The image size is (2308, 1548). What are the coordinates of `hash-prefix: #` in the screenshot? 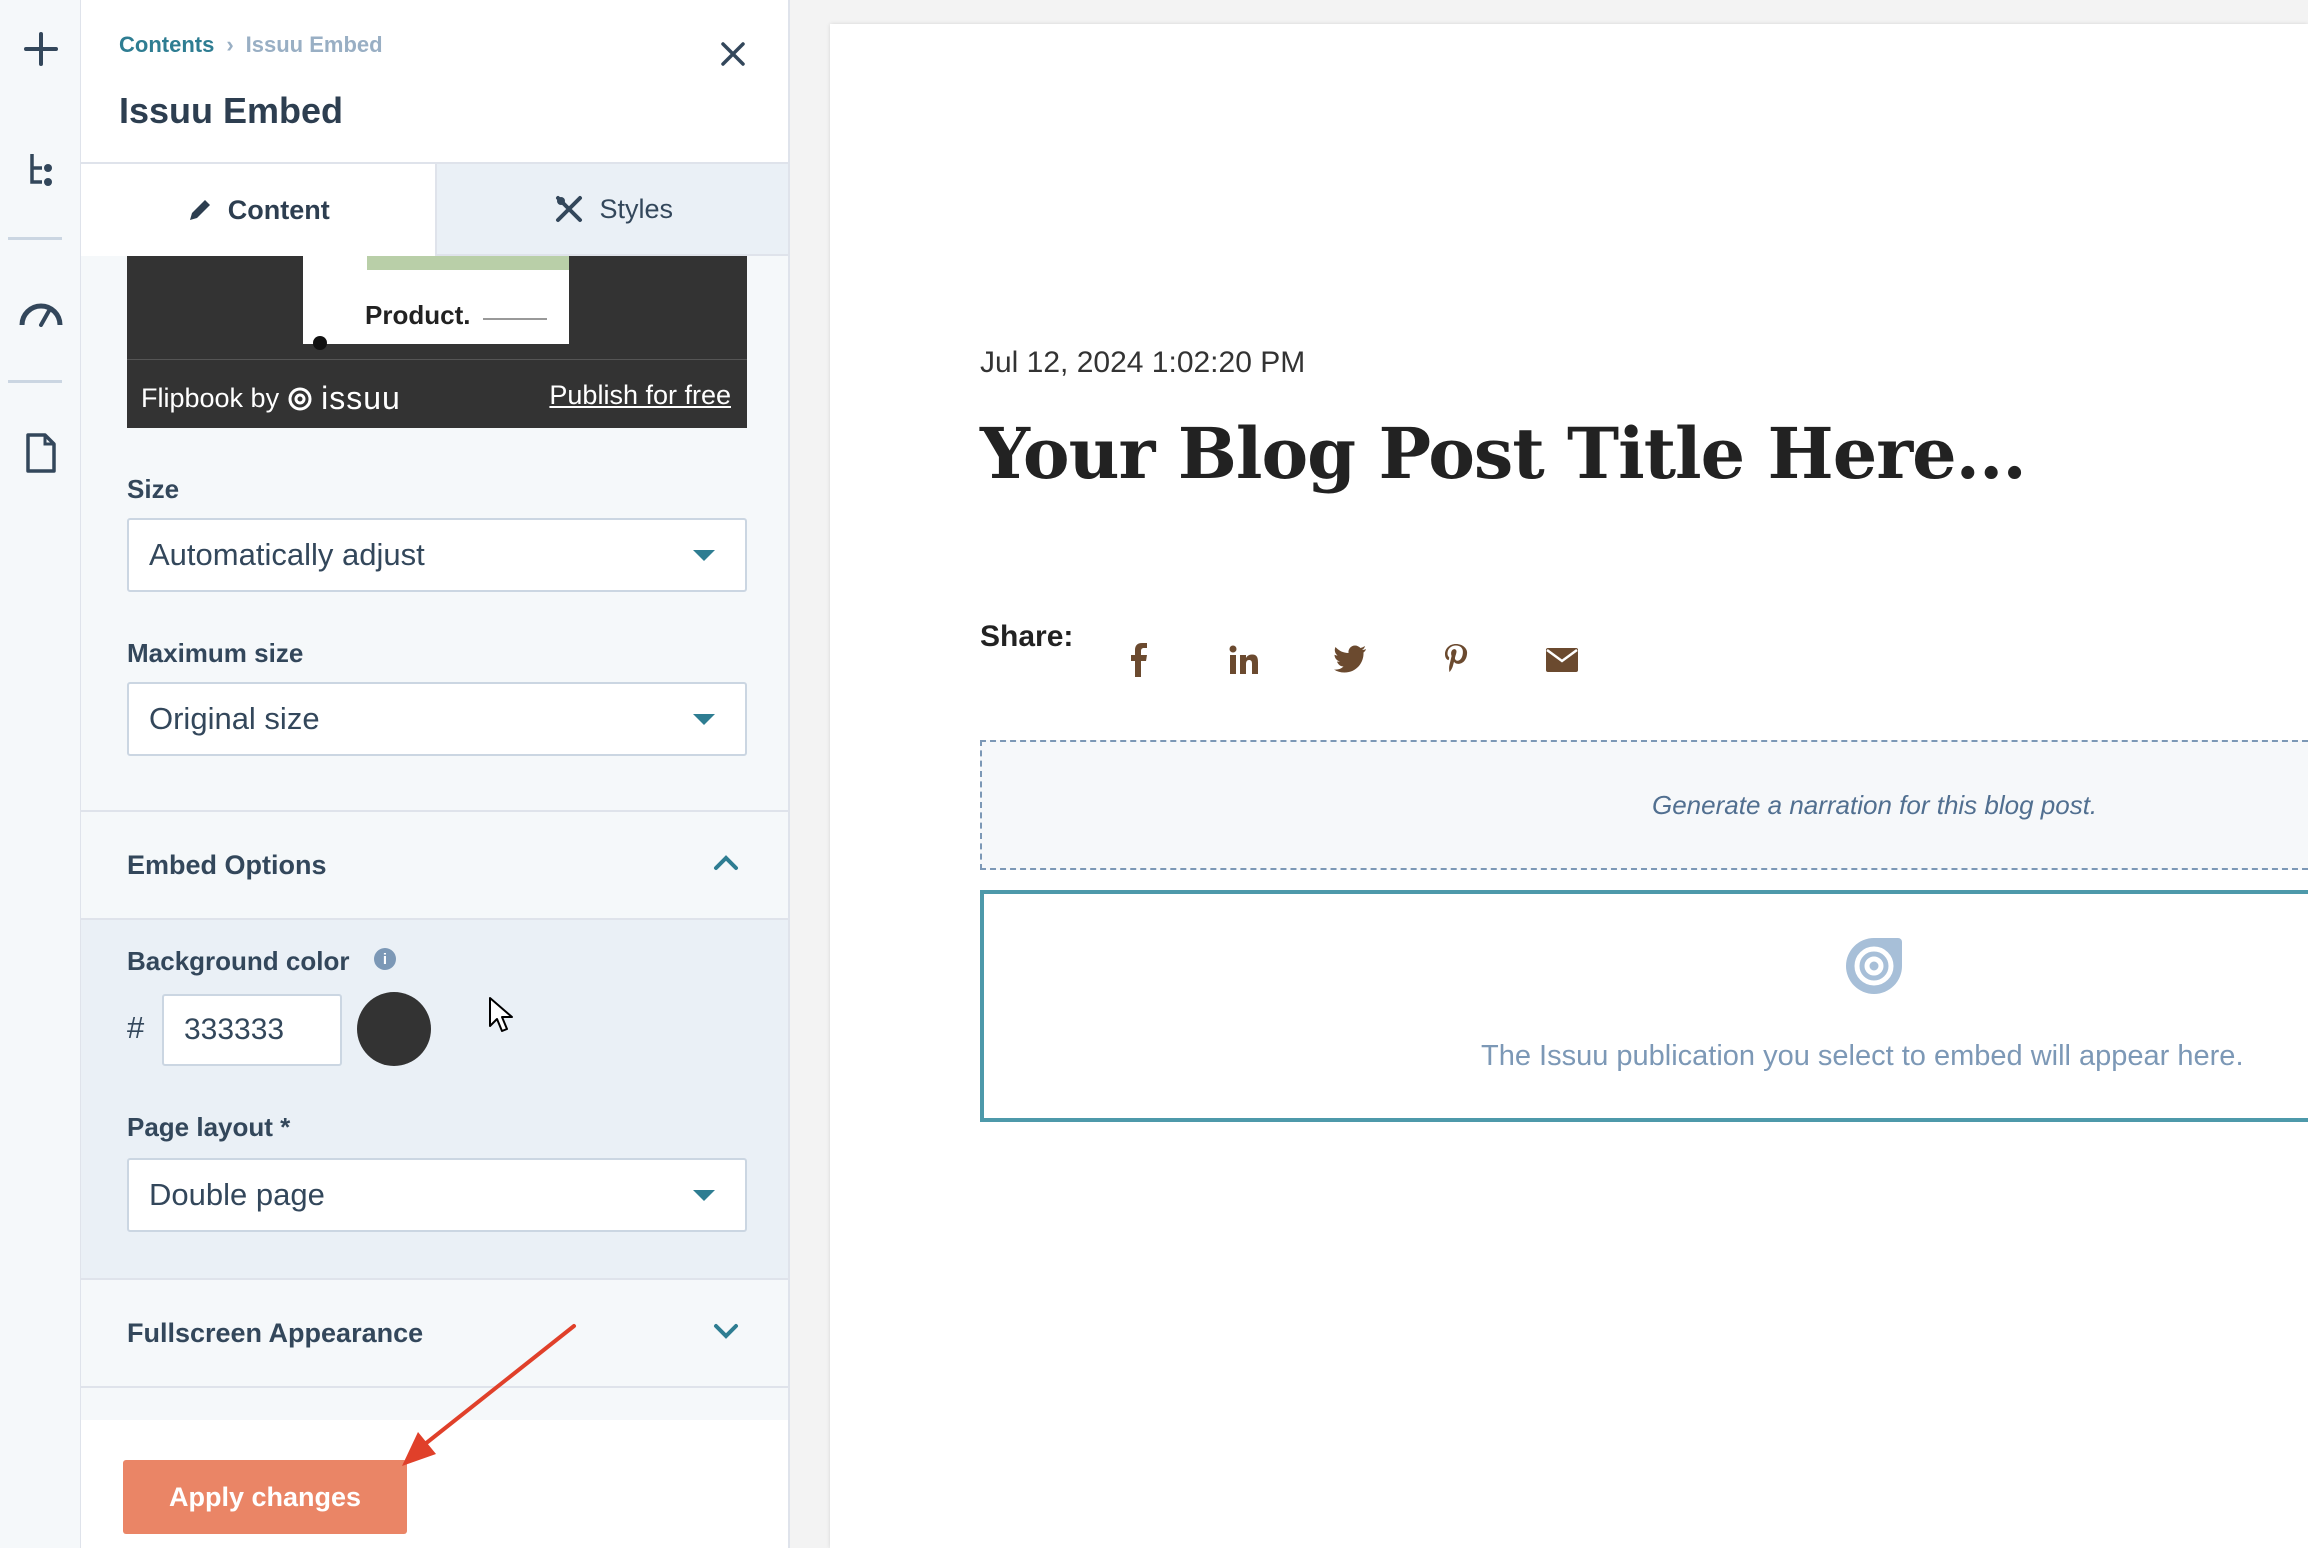 It's located at (136, 1027).